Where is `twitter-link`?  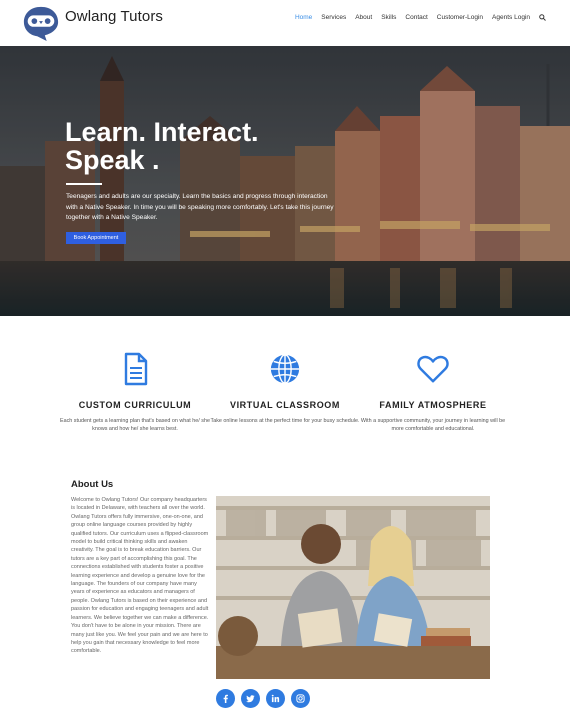
twitter-link is located at coordinates (250, 698).